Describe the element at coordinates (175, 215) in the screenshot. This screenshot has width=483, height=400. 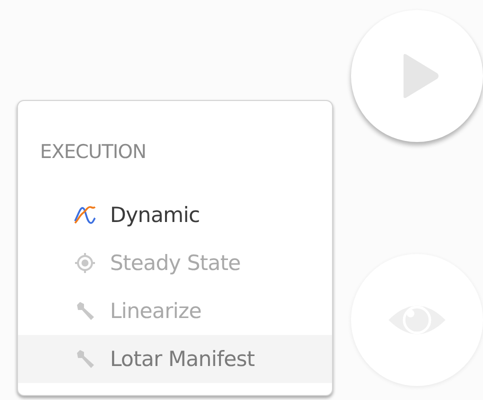
I see `menu-item: Dynamic` at that location.